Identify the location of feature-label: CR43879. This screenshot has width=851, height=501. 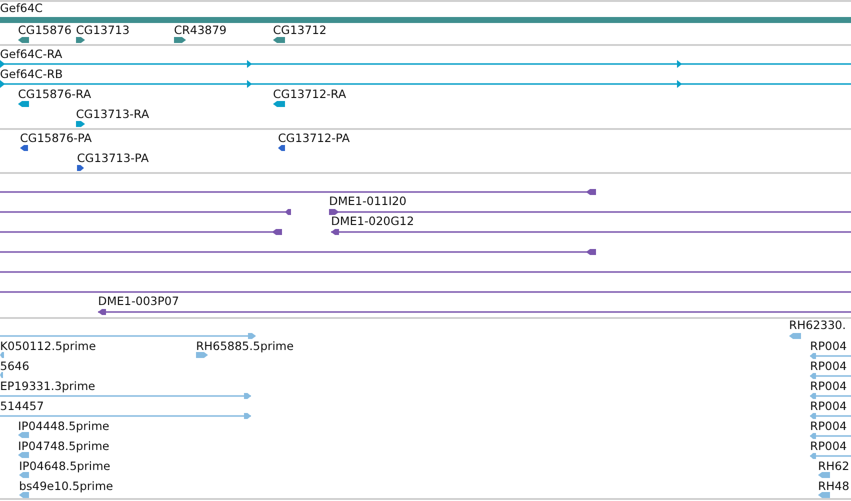
(200, 30).